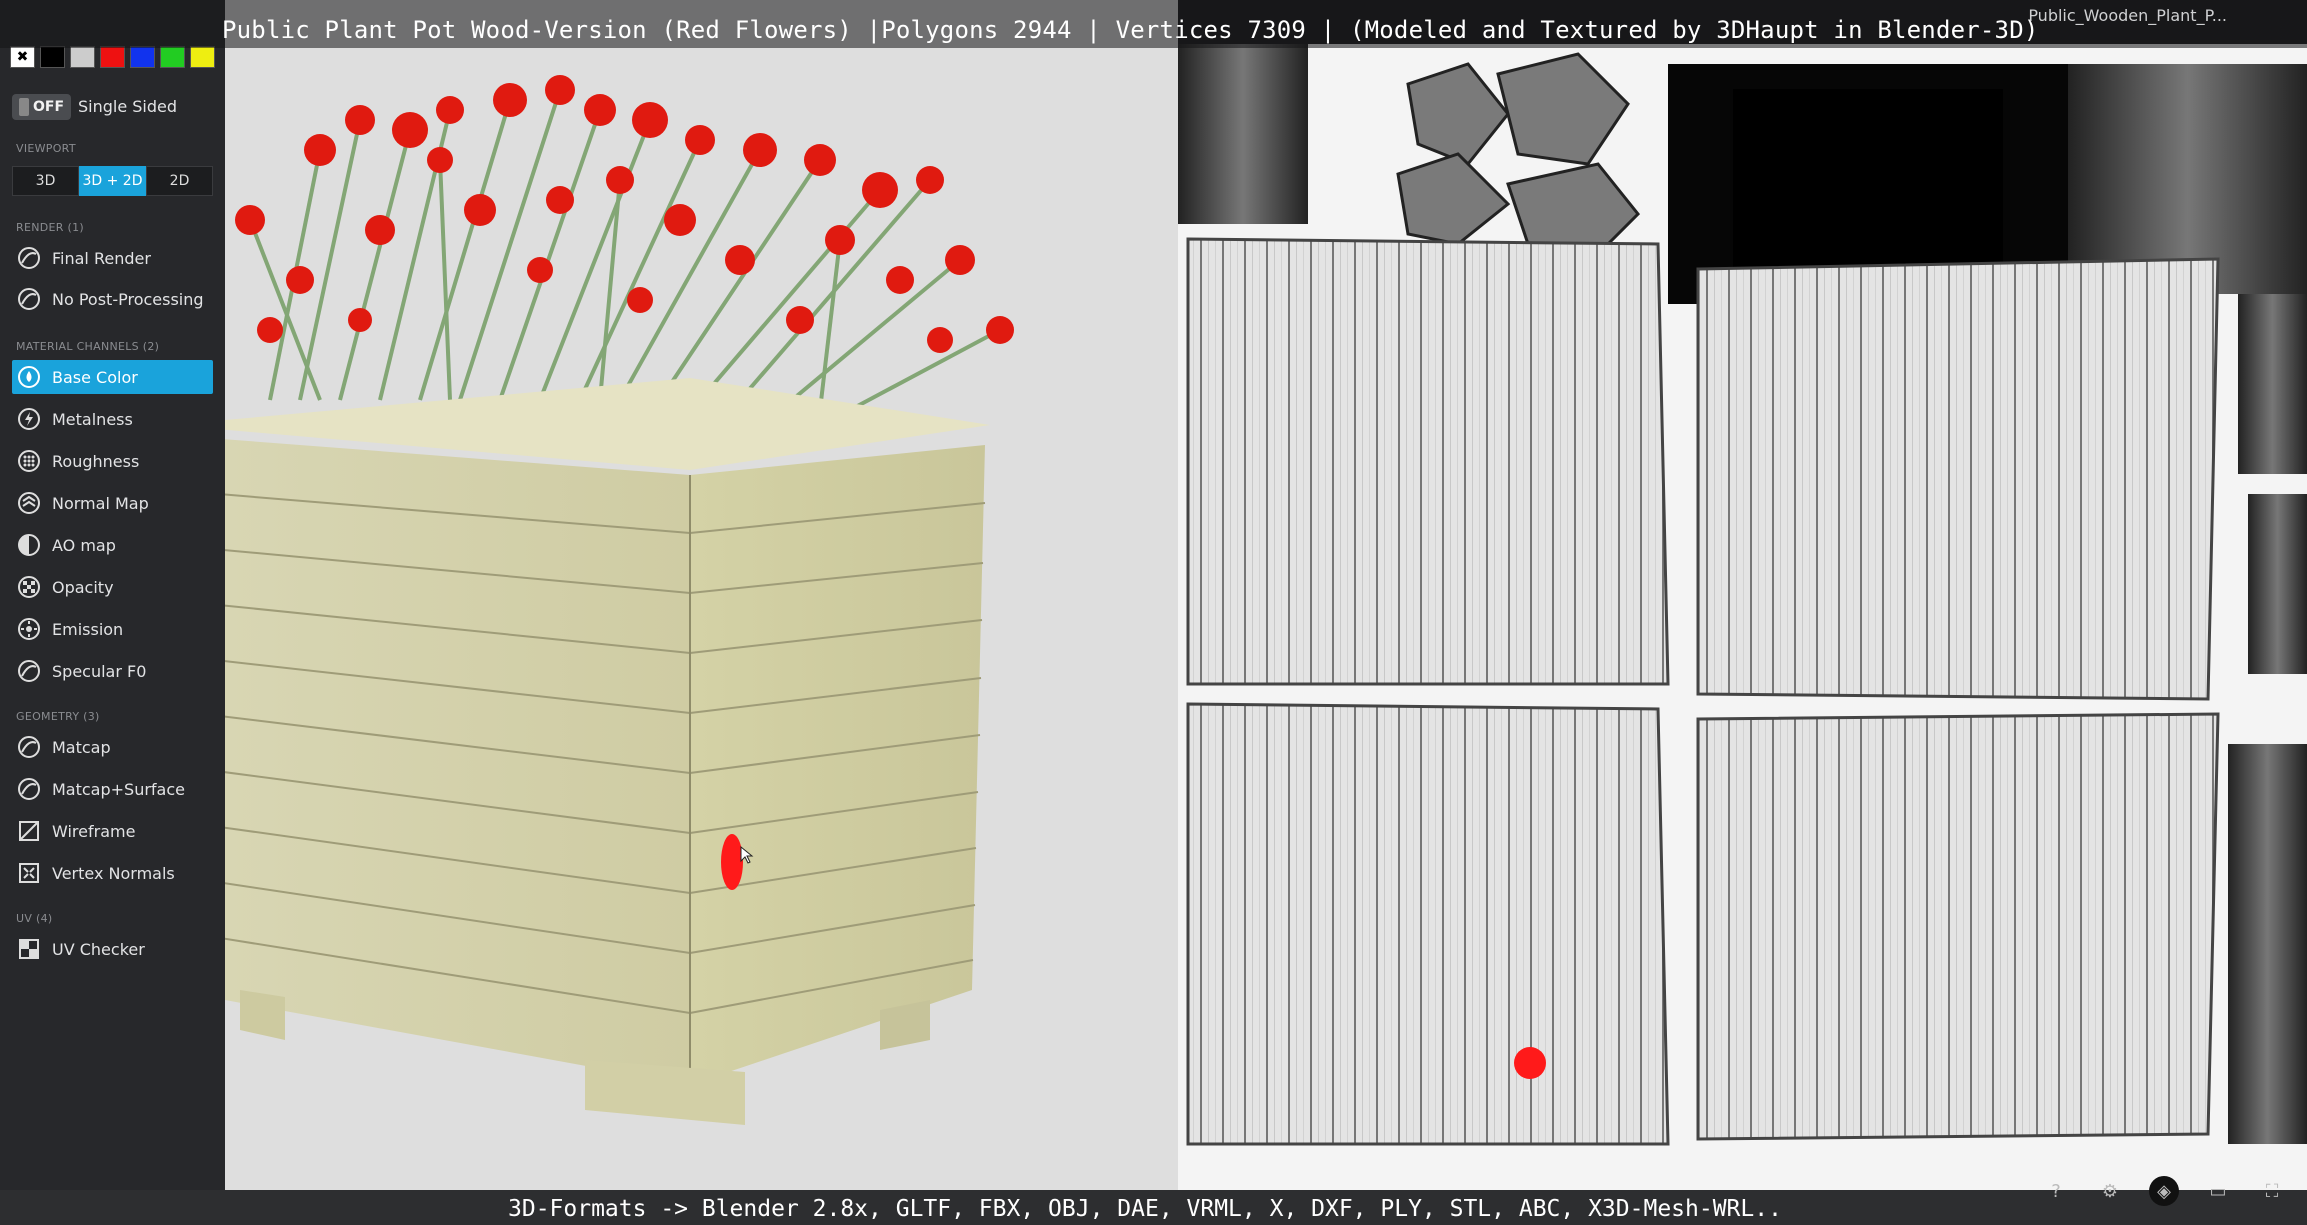 The width and height of the screenshot is (2307, 1225). I want to click on no-post-processing-icon, so click(29, 299).